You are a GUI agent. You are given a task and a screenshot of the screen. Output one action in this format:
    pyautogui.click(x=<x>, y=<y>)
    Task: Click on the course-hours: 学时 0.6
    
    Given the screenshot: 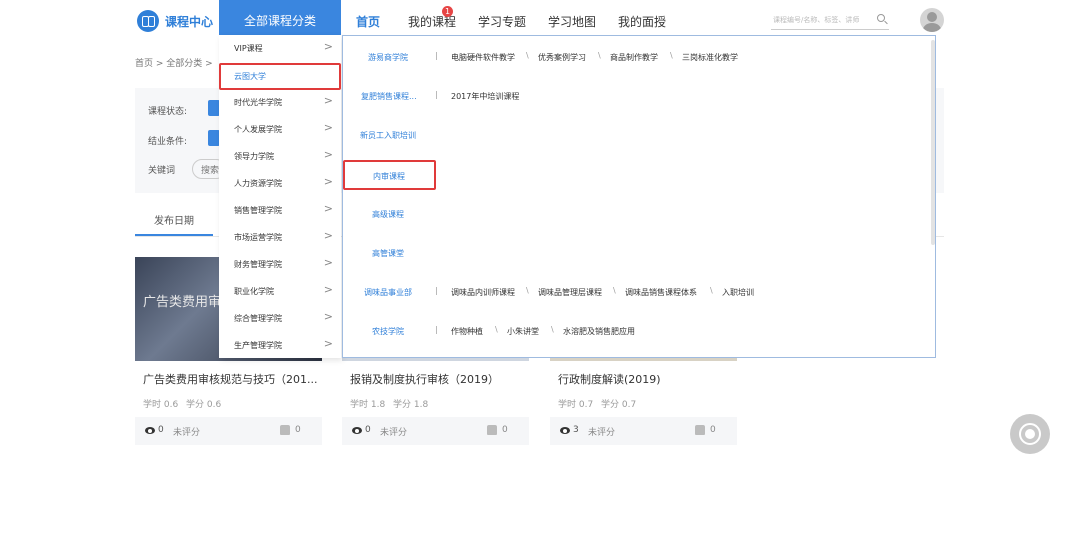 What is the action you would take?
    pyautogui.click(x=161, y=405)
    